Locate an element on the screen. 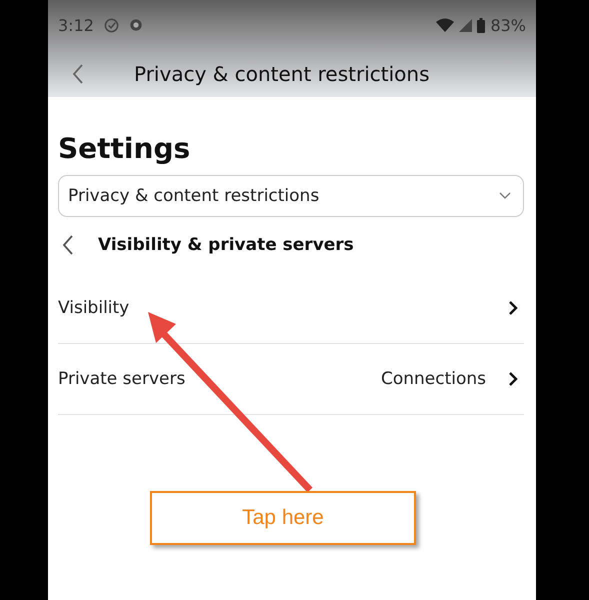  row-value: Connections is located at coordinates (433, 379).